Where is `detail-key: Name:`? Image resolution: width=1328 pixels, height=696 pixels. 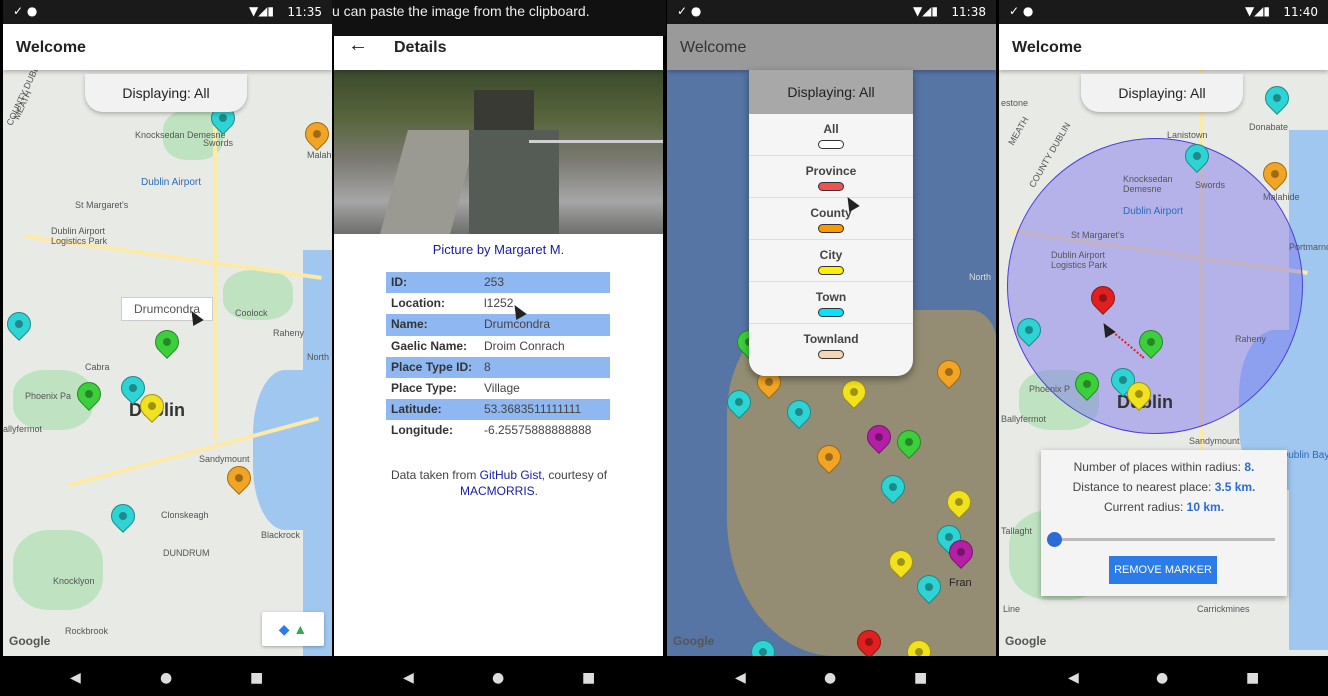 detail-key: Name: is located at coordinates (409, 324).